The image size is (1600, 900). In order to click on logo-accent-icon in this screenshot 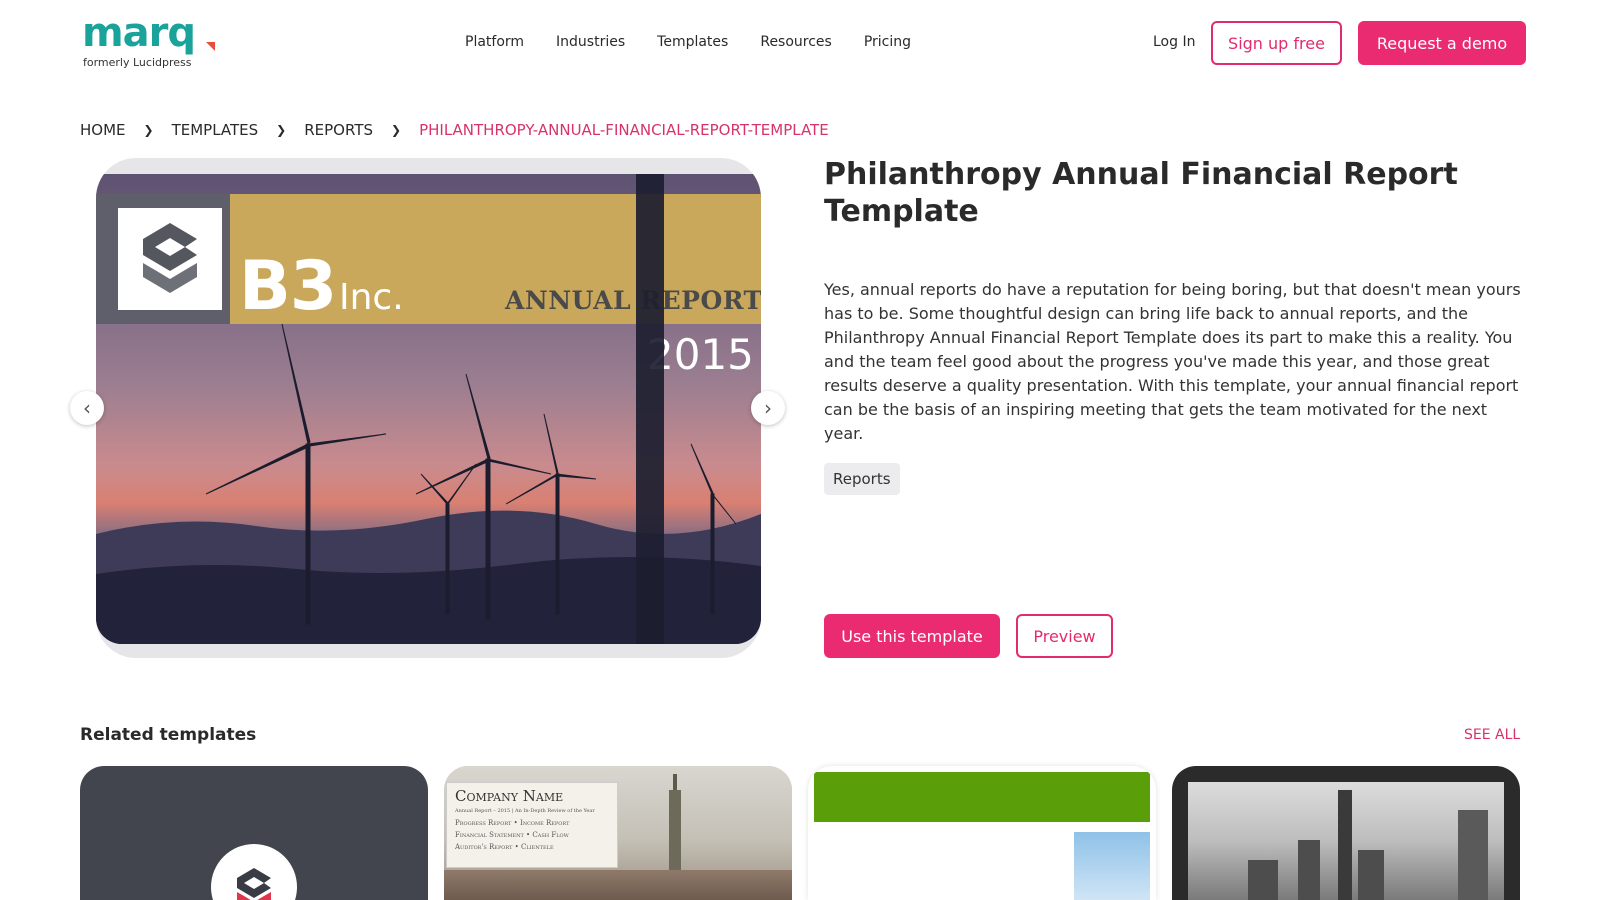, I will do `click(210, 46)`.